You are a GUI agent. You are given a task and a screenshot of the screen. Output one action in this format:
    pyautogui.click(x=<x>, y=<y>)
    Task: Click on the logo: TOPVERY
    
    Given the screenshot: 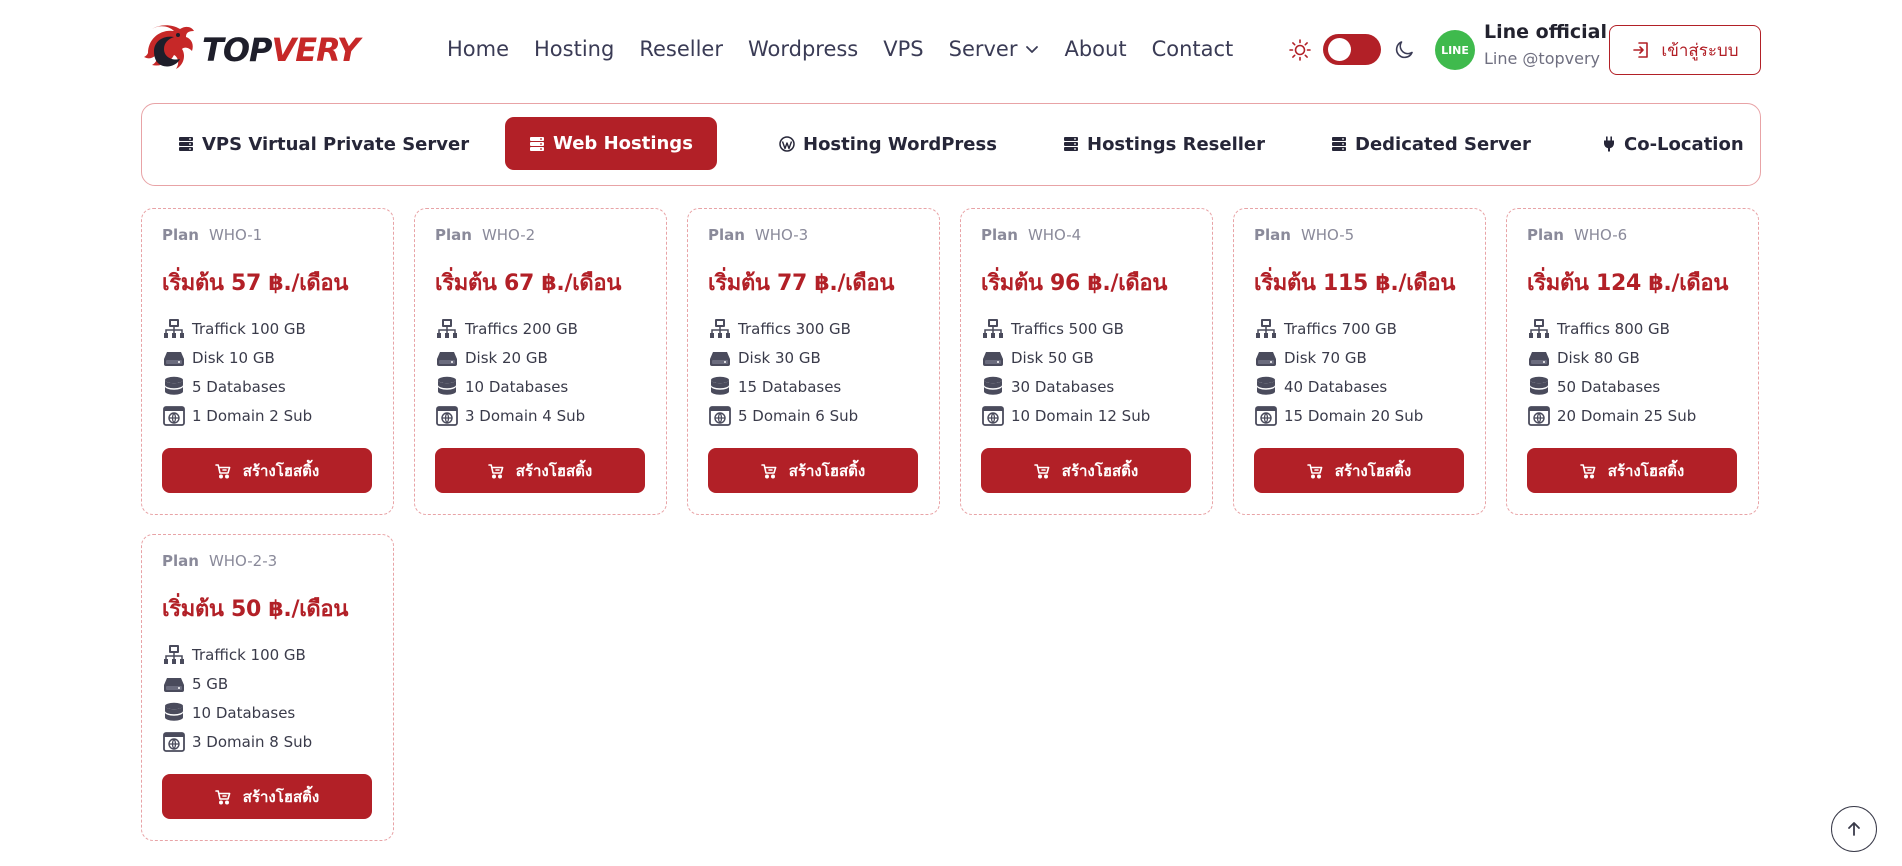 What is the action you would take?
    pyautogui.click(x=250, y=50)
    